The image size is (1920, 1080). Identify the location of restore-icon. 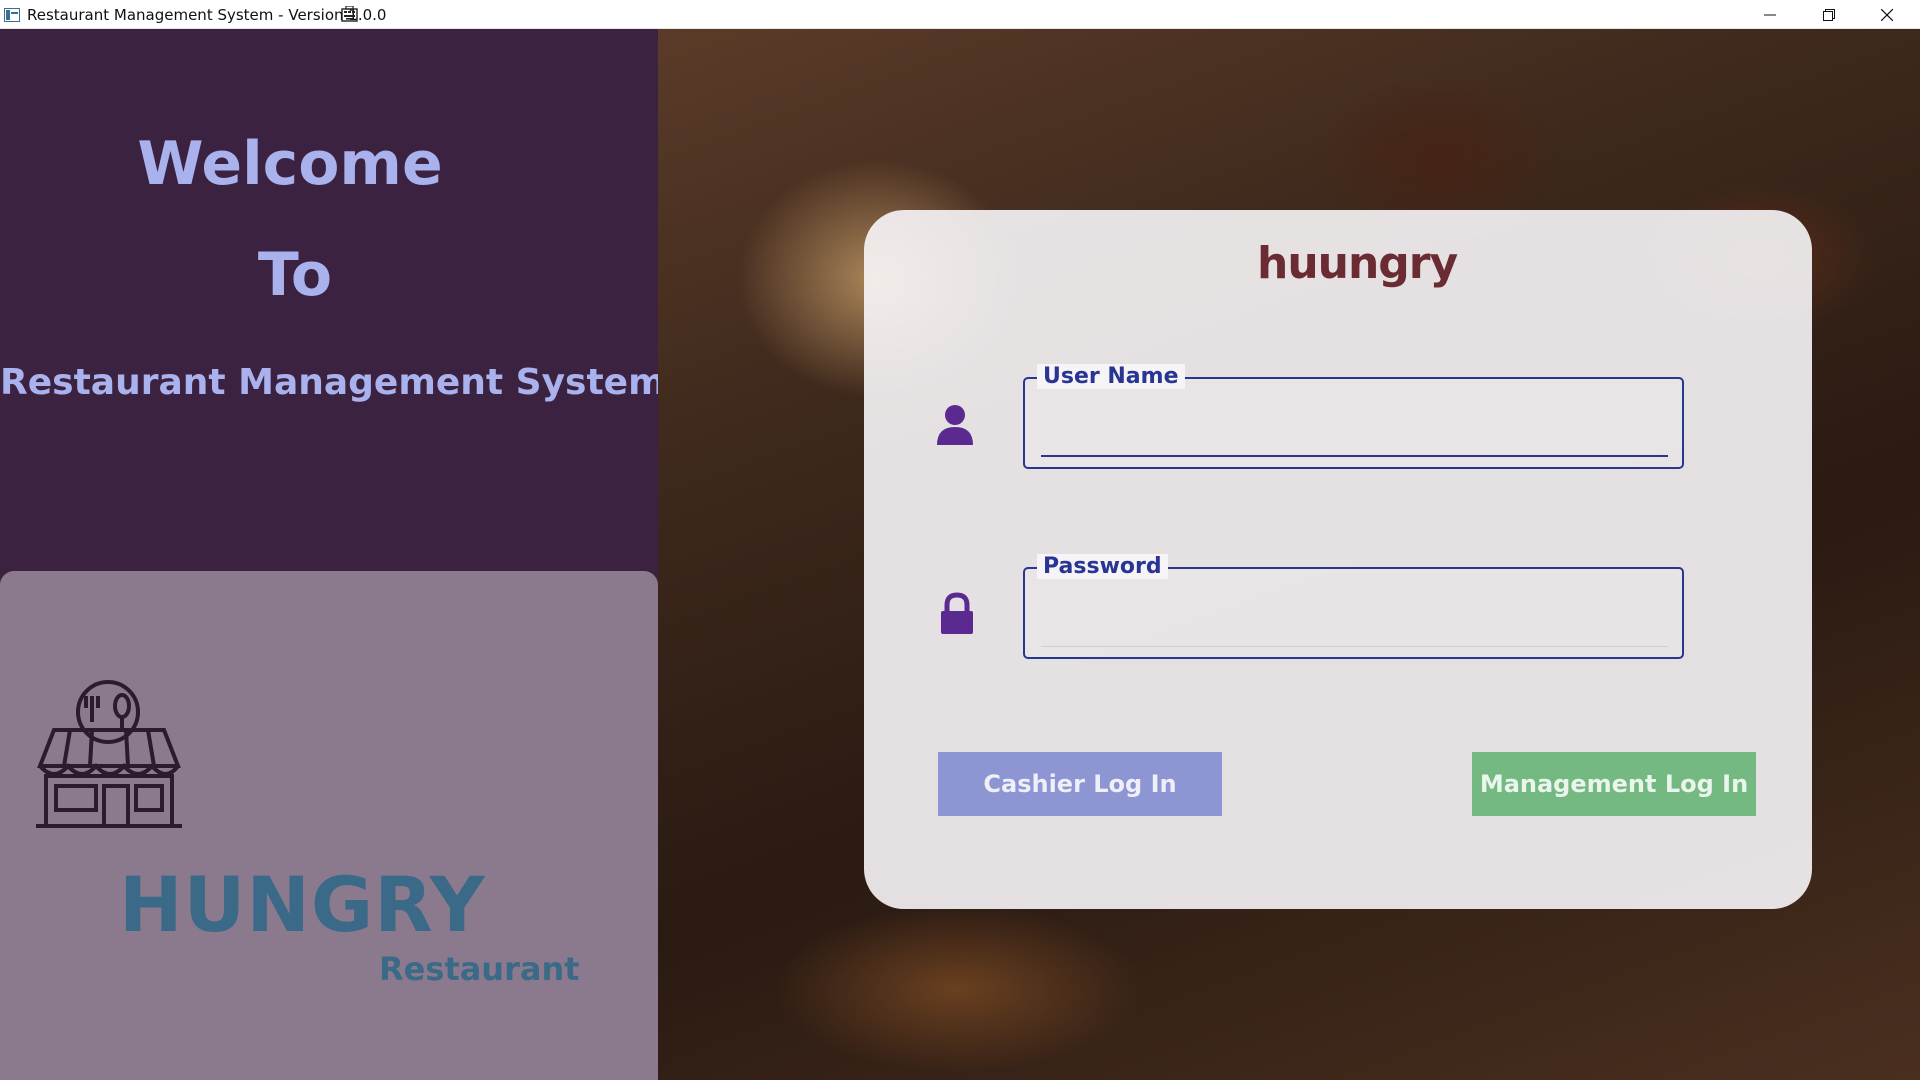
(1829, 14).